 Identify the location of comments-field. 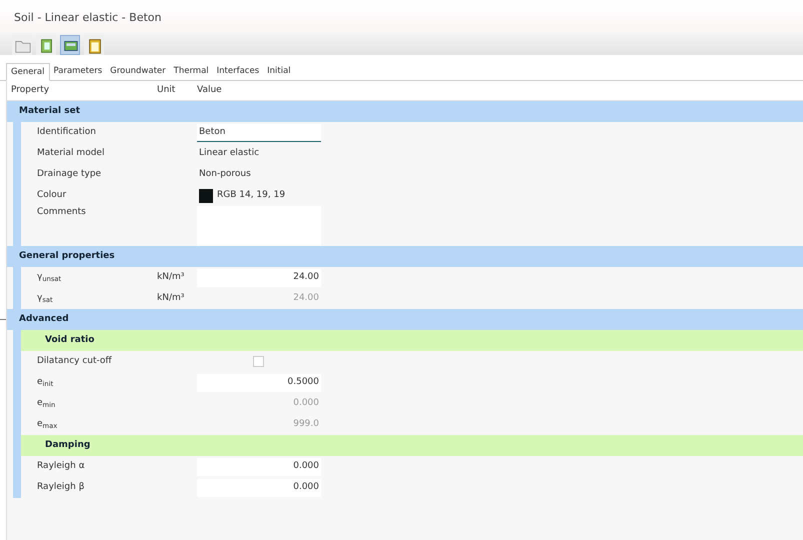
(259, 226).